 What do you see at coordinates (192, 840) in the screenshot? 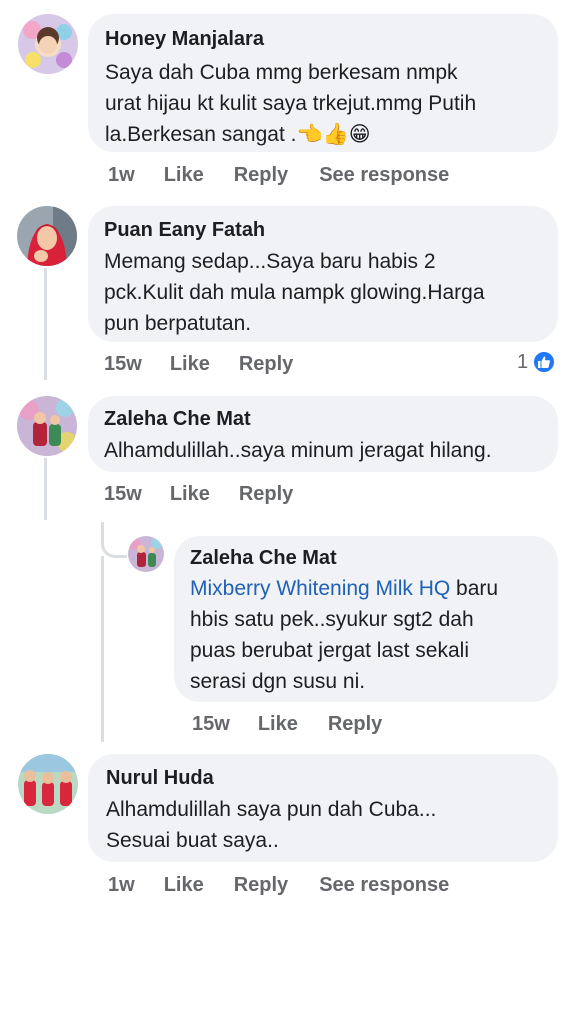
I see `comment-line: Sesuai buat saya..` at bounding box center [192, 840].